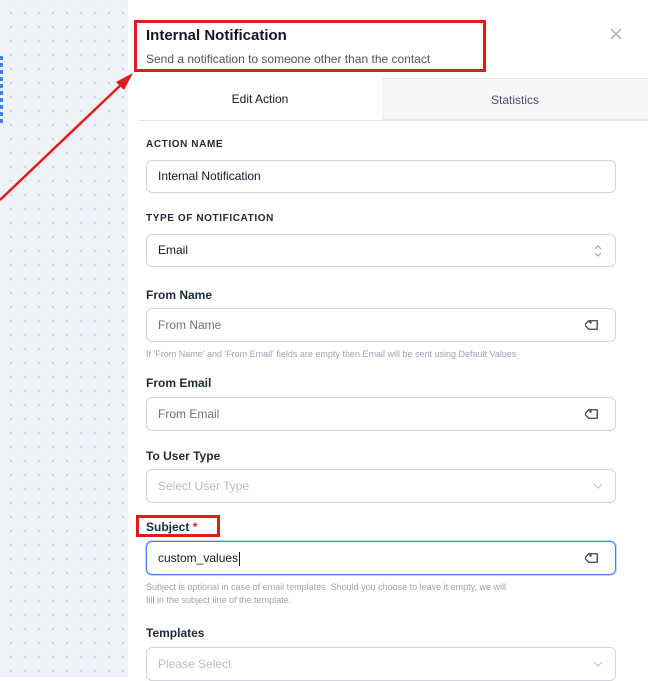 The image size is (648, 681). What do you see at coordinates (381, 250) in the screenshot?
I see `notification-type-select: Email` at bounding box center [381, 250].